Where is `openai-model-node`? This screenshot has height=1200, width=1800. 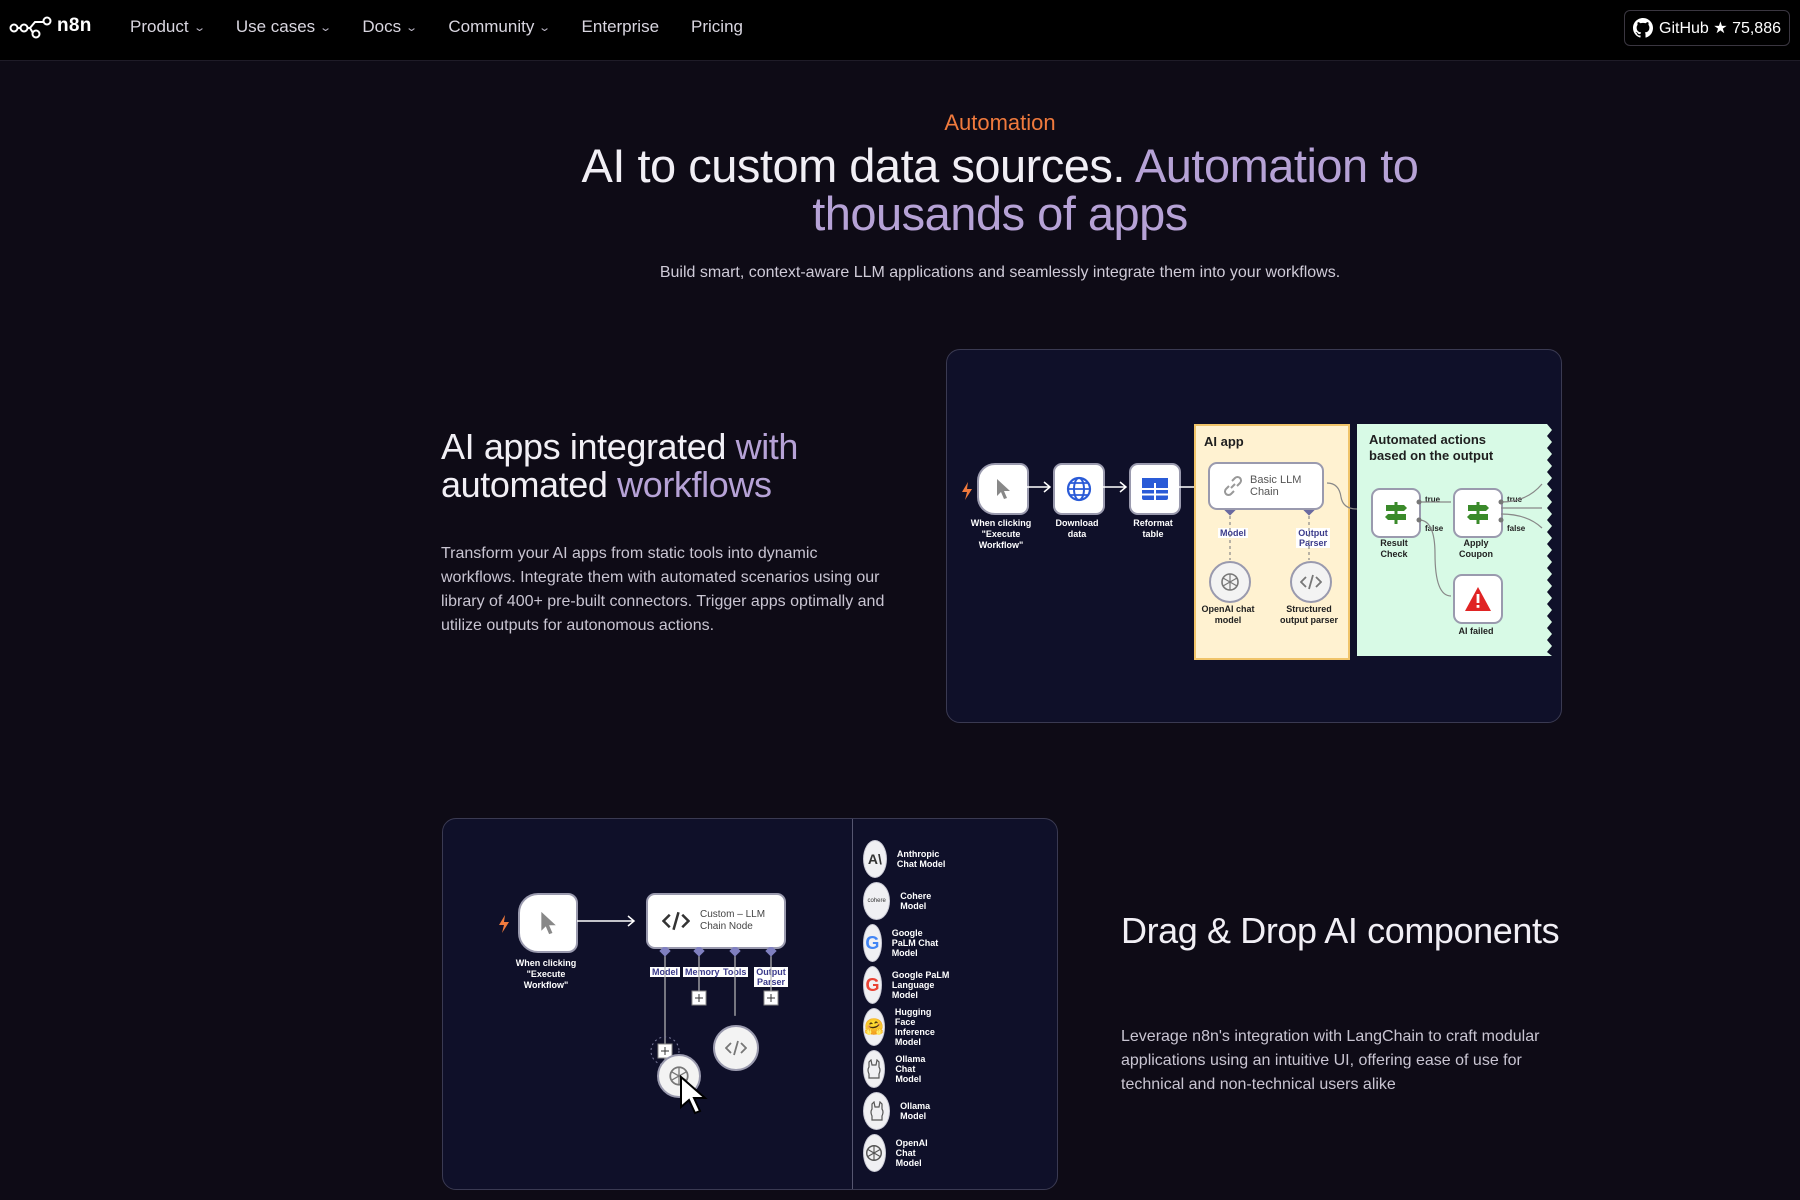
openai-model-node is located at coordinates (1230, 582).